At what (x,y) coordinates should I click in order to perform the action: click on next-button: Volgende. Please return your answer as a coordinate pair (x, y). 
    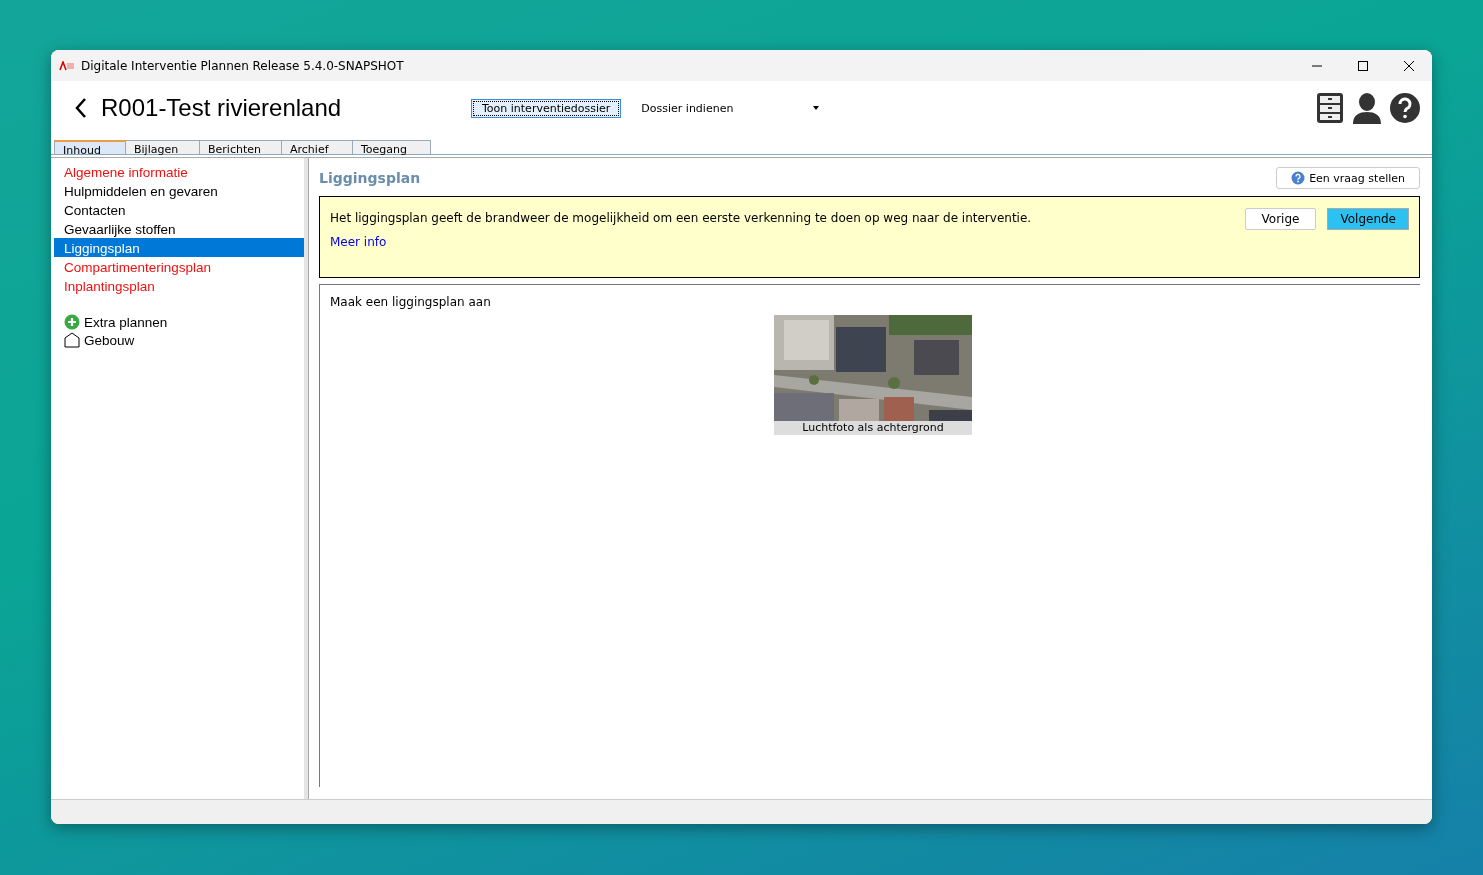
    Looking at the image, I should click on (1368, 219).